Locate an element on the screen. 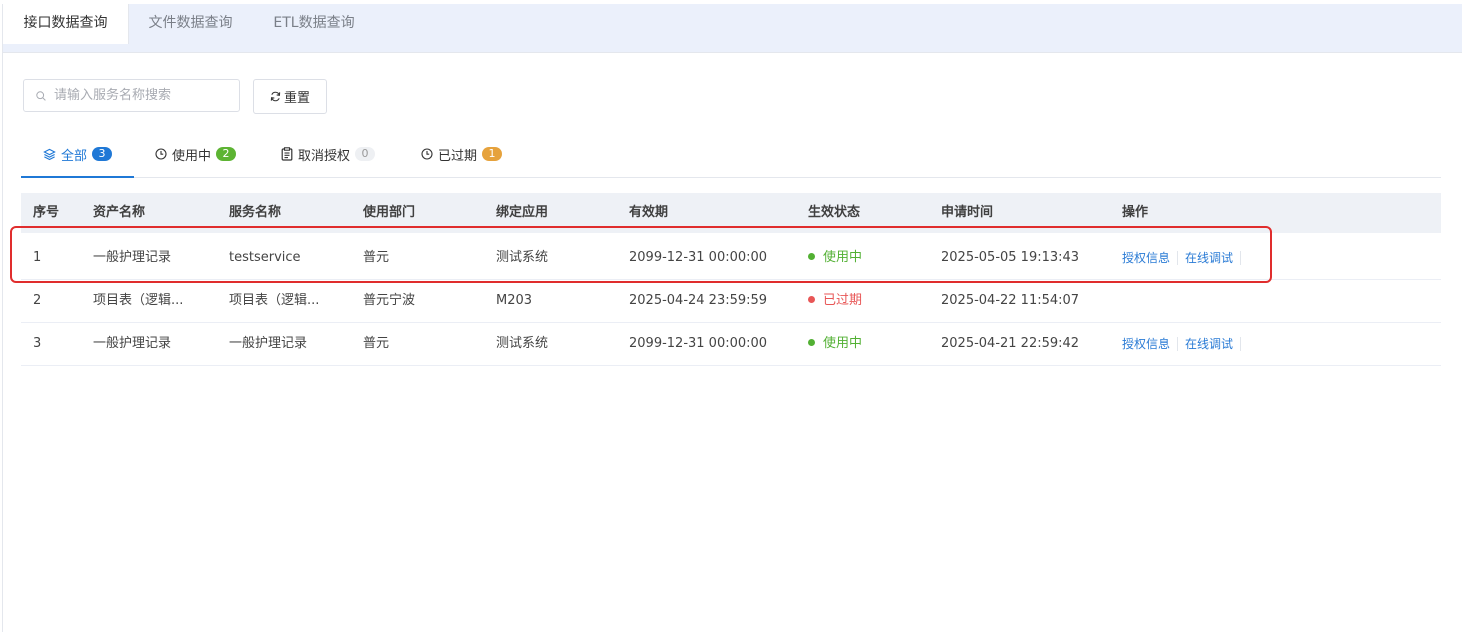 This screenshot has height=632, width=1462. status-tab-revoked: 取消授权 0 is located at coordinates (328, 154).